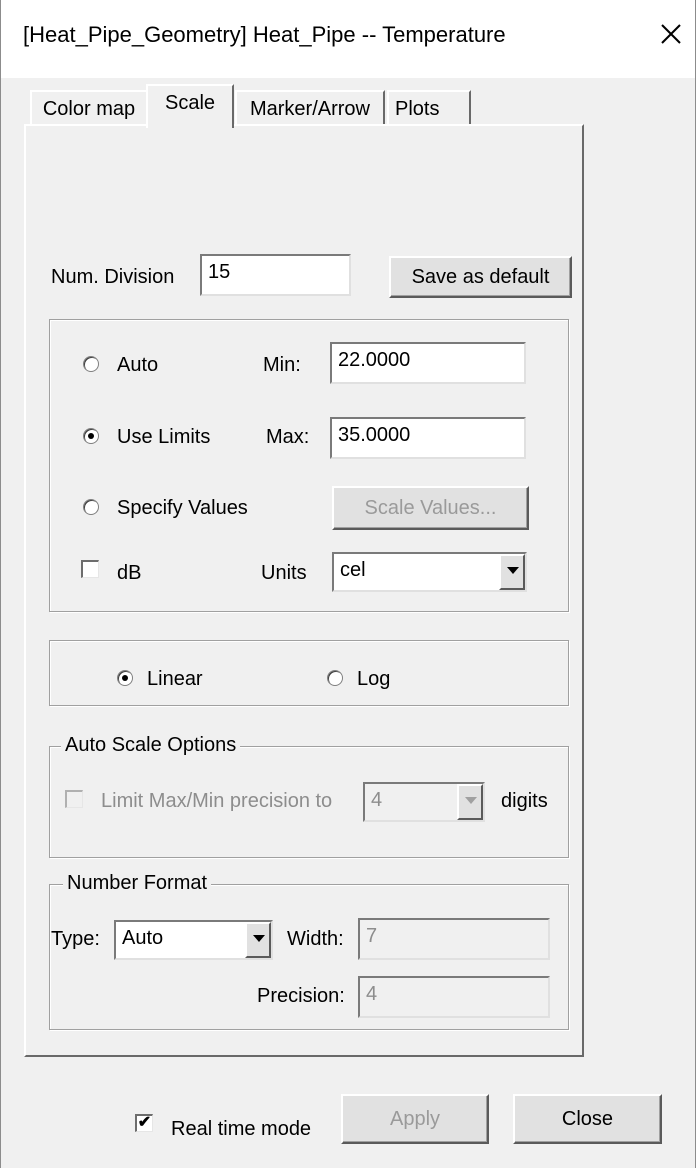 This screenshot has width=696, height=1168. I want to click on linear-radio, so click(125, 678).